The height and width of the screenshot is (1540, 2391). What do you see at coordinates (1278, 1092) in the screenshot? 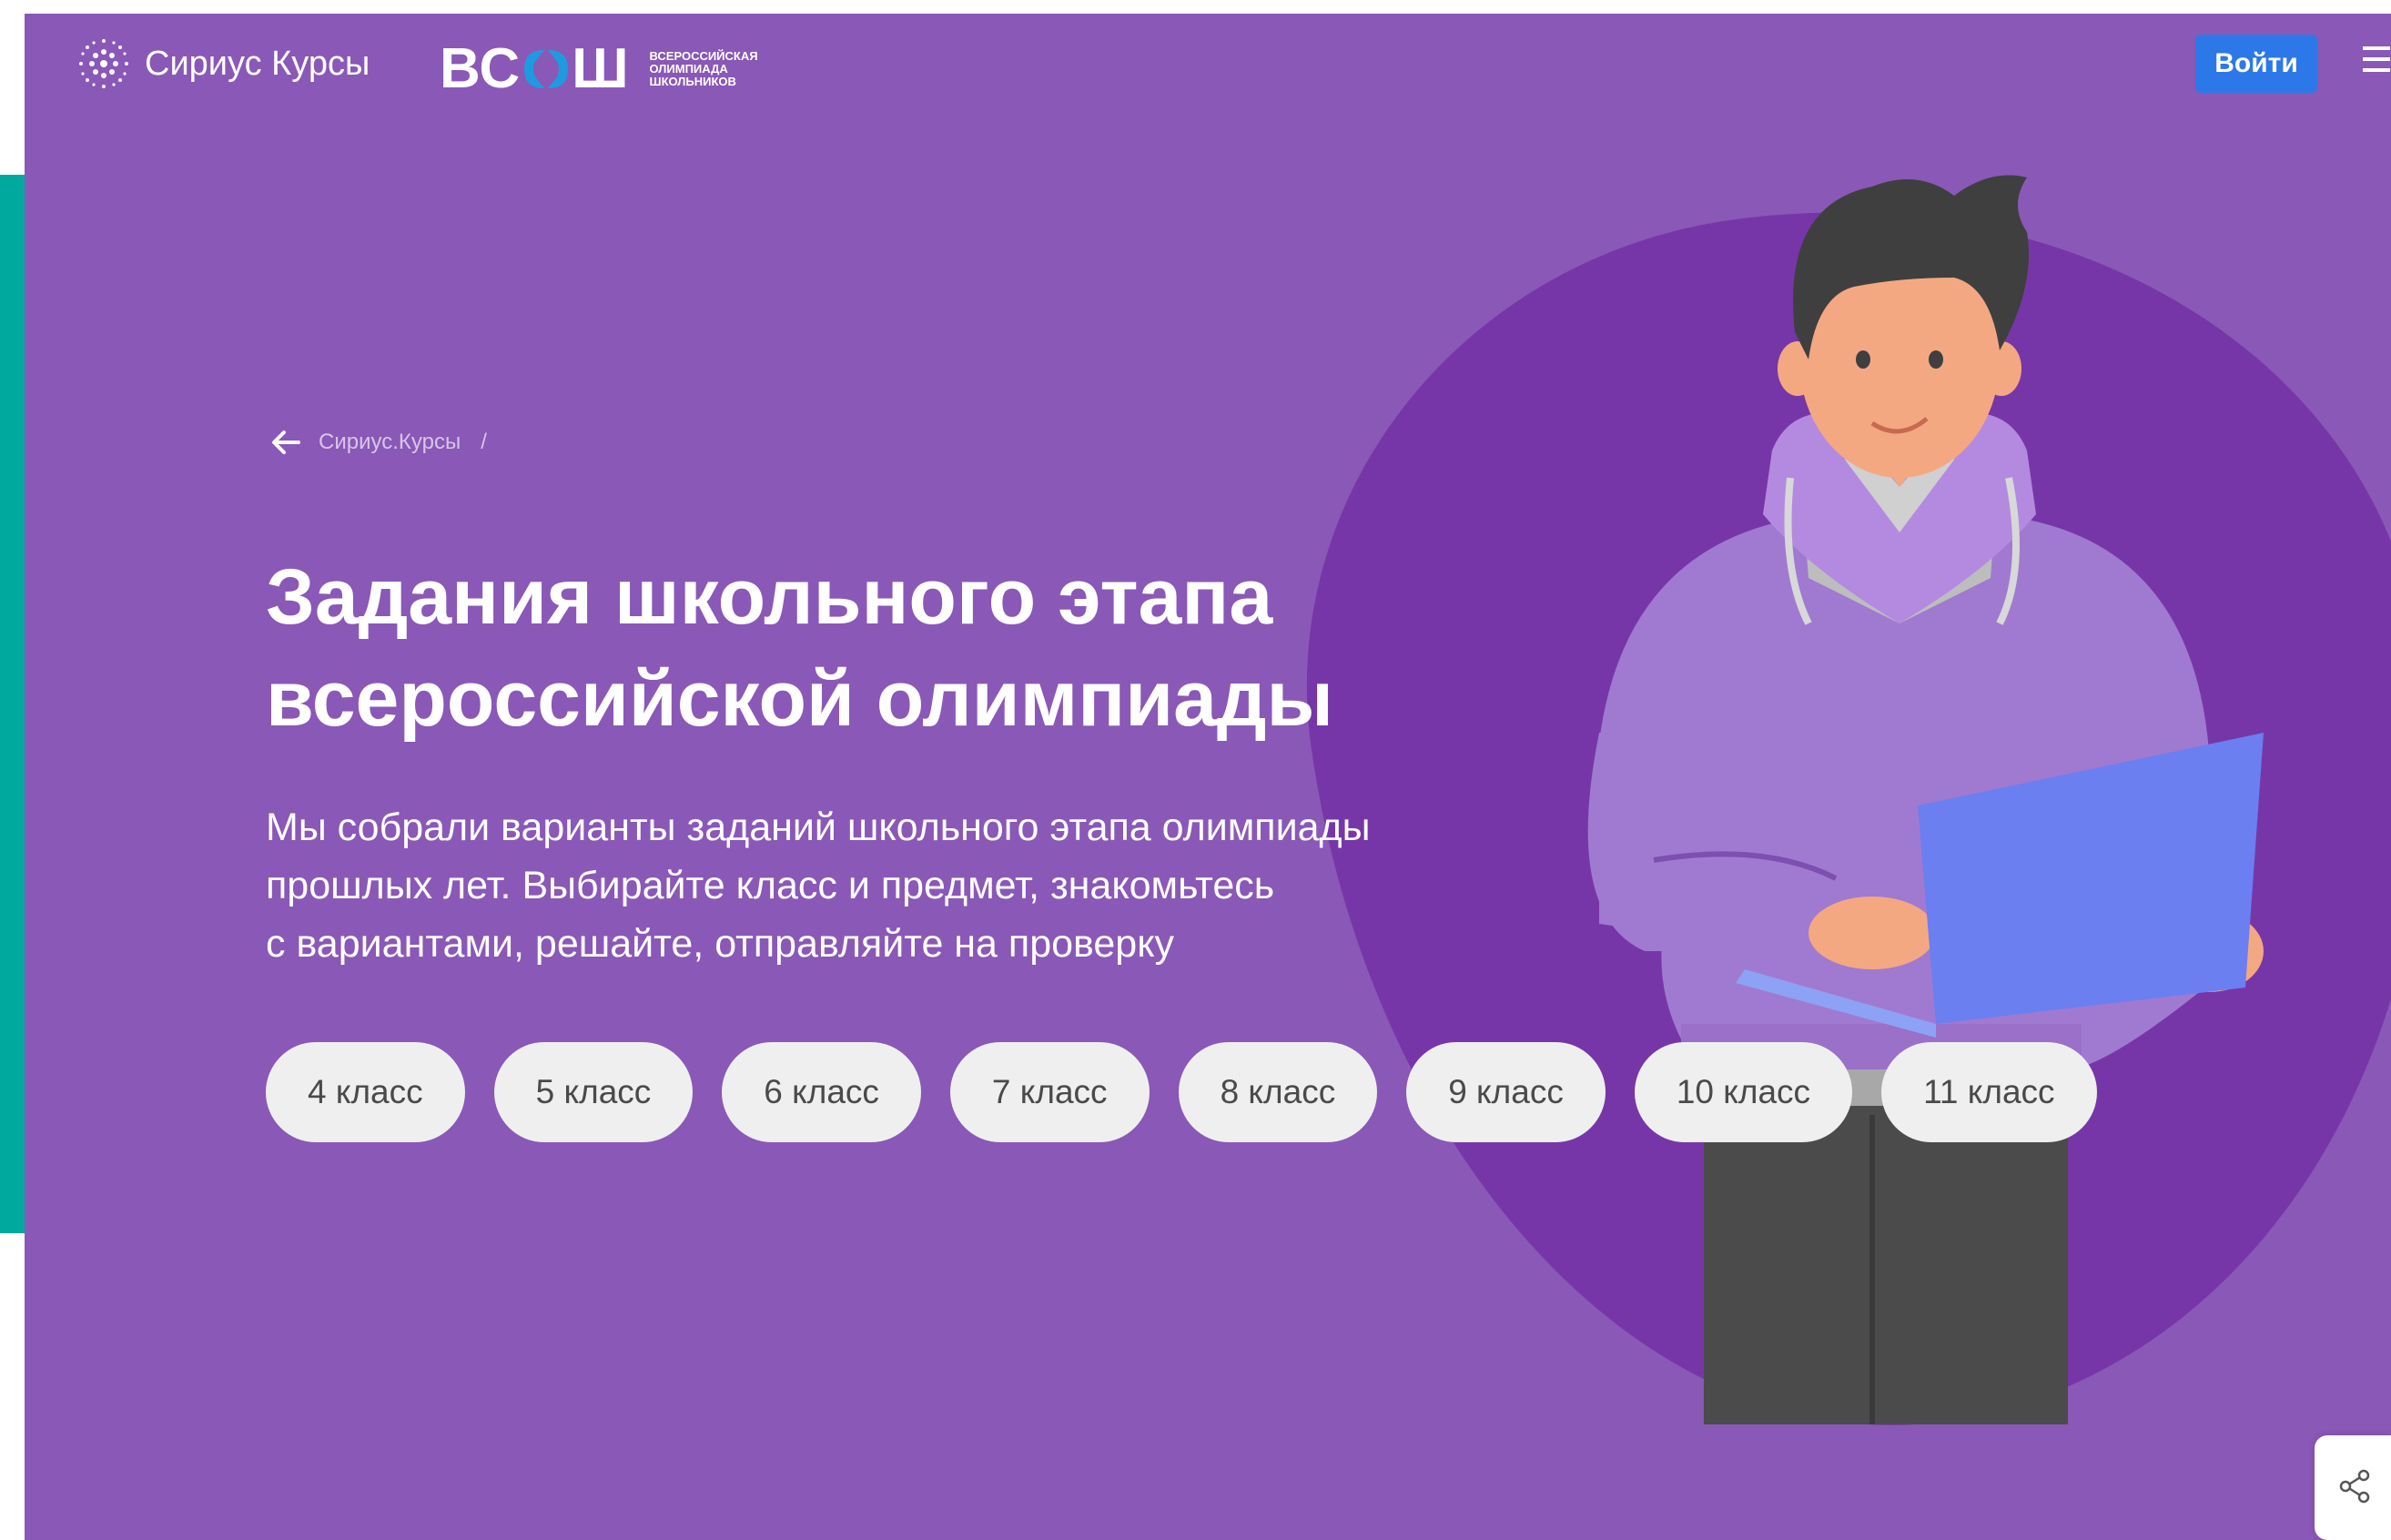
I see `grade-button-8: 8 класс` at bounding box center [1278, 1092].